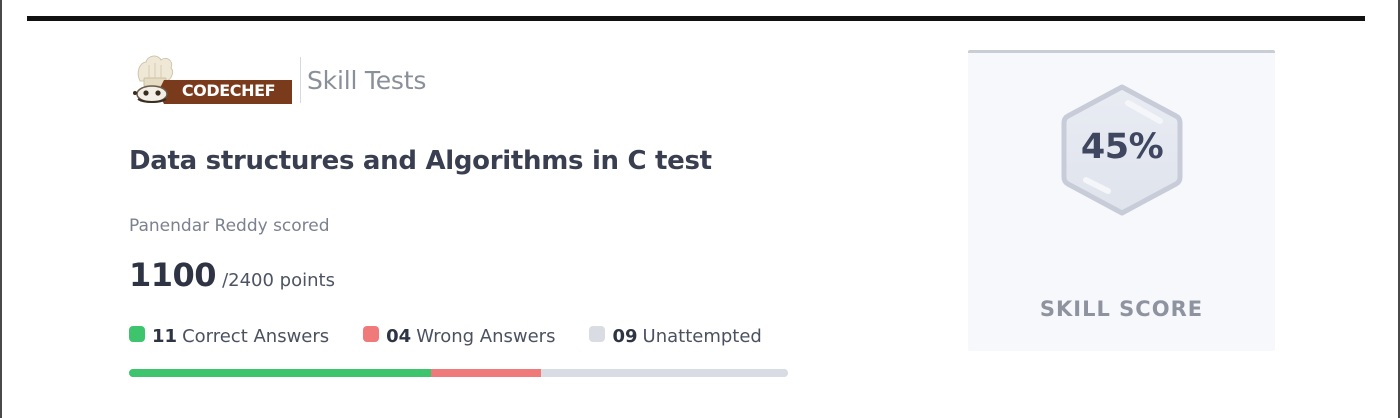 Image resolution: width=1400 pixels, height=418 pixels. Describe the element at coordinates (366, 80) in the screenshot. I see `product-name: Skill Tests` at that location.